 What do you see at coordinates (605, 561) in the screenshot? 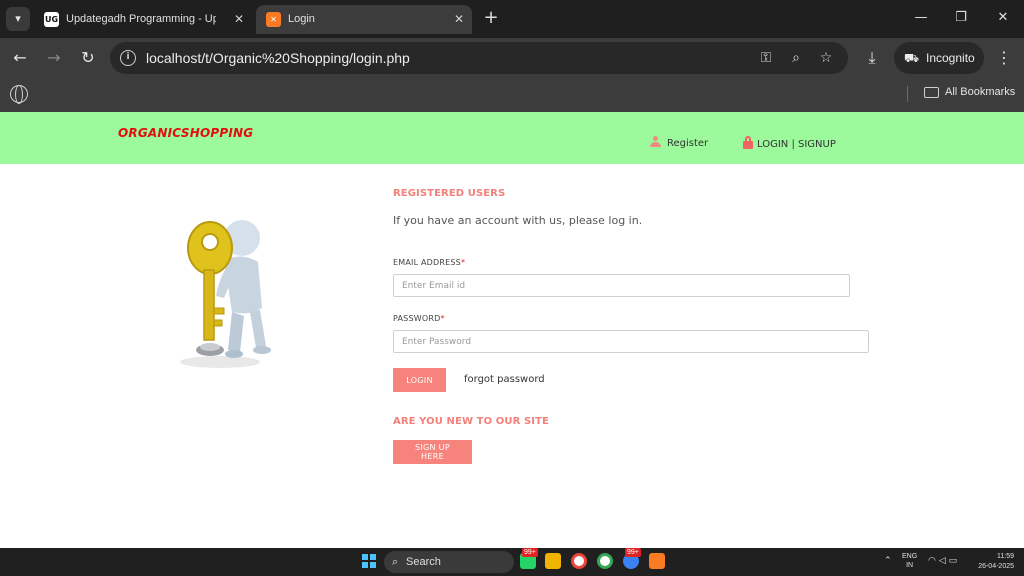
I see `chrome-profile-icon` at bounding box center [605, 561].